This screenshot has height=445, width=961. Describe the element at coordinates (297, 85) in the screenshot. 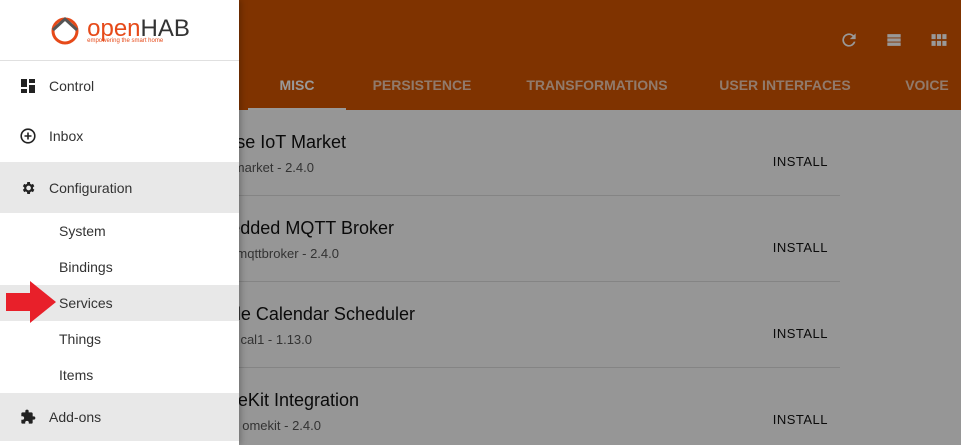

I see `tab-misc: MISC` at that location.